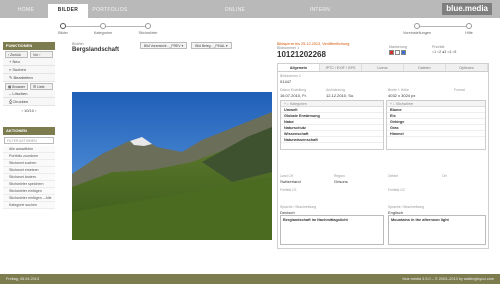 This screenshot has height=284, width=500. What do you see at coordinates (29, 70) in the screenshot?
I see `sidebar-item-suchen: ⌕ Suchen` at bounding box center [29, 70].